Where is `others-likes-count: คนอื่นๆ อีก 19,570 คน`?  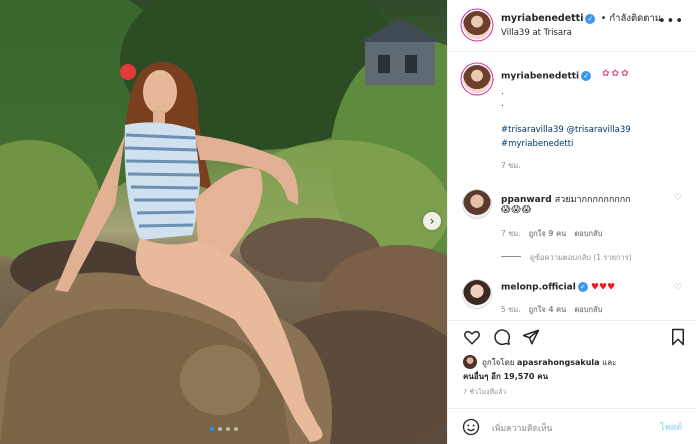
others-likes-count: คนอื่นๆ อีก 19,570 คน is located at coordinates (505, 376).